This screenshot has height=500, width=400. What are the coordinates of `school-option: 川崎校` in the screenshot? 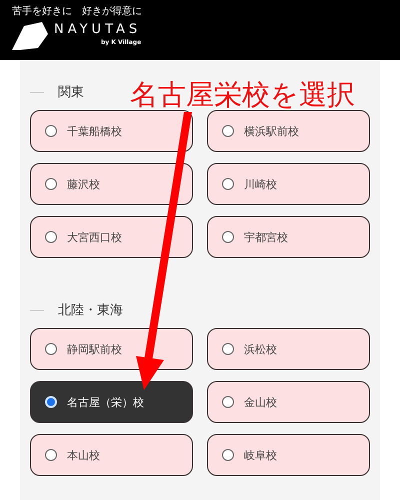 It's located at (288, 184).